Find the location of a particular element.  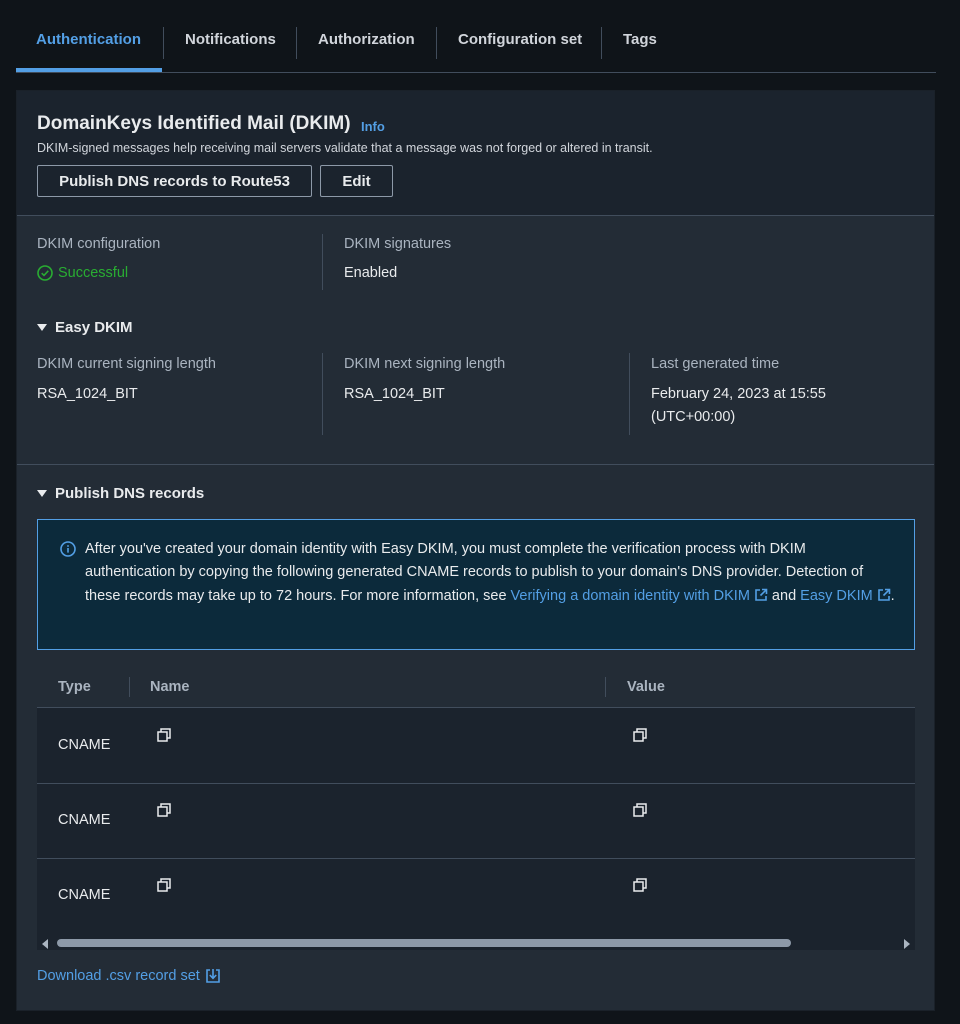

horizontal-scrollbar is located at coordinates (476, 942).